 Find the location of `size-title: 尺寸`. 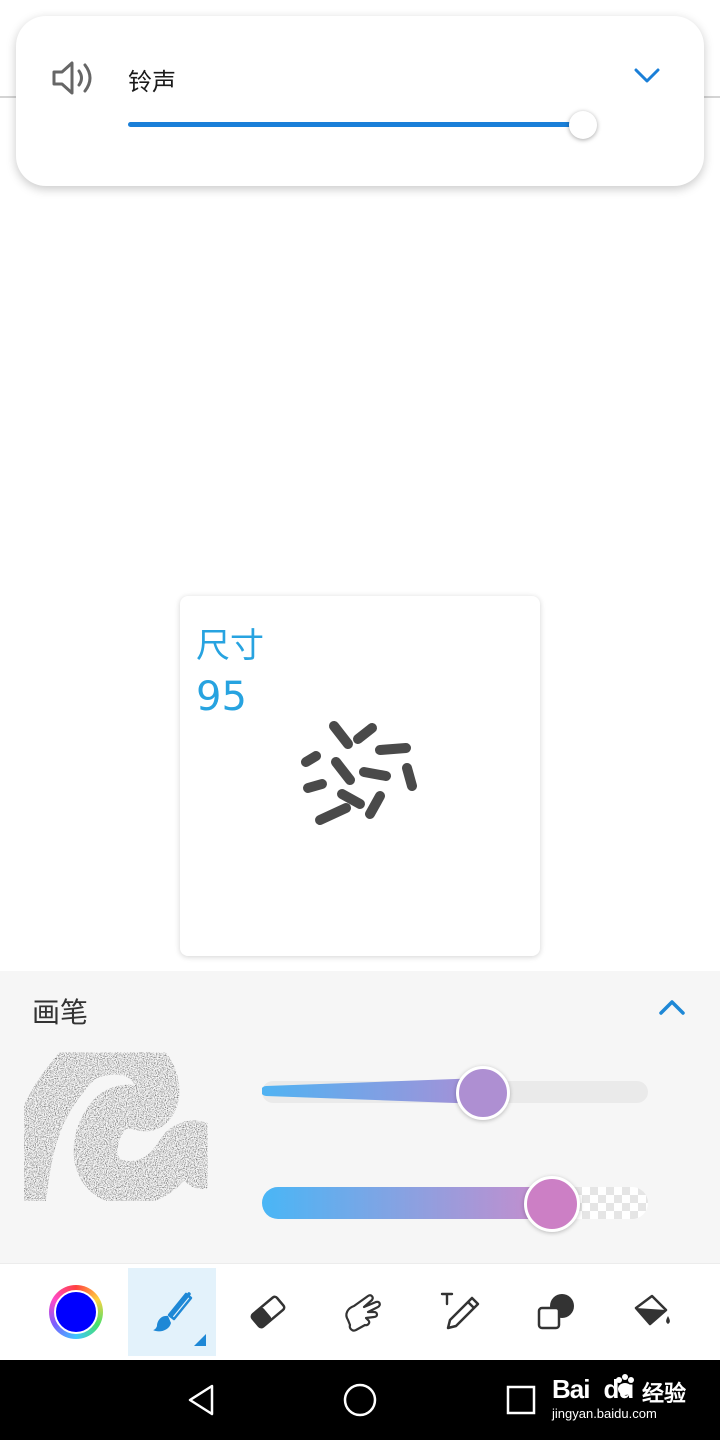

size-title: 尺寸 is located at coordinates (230, 646).